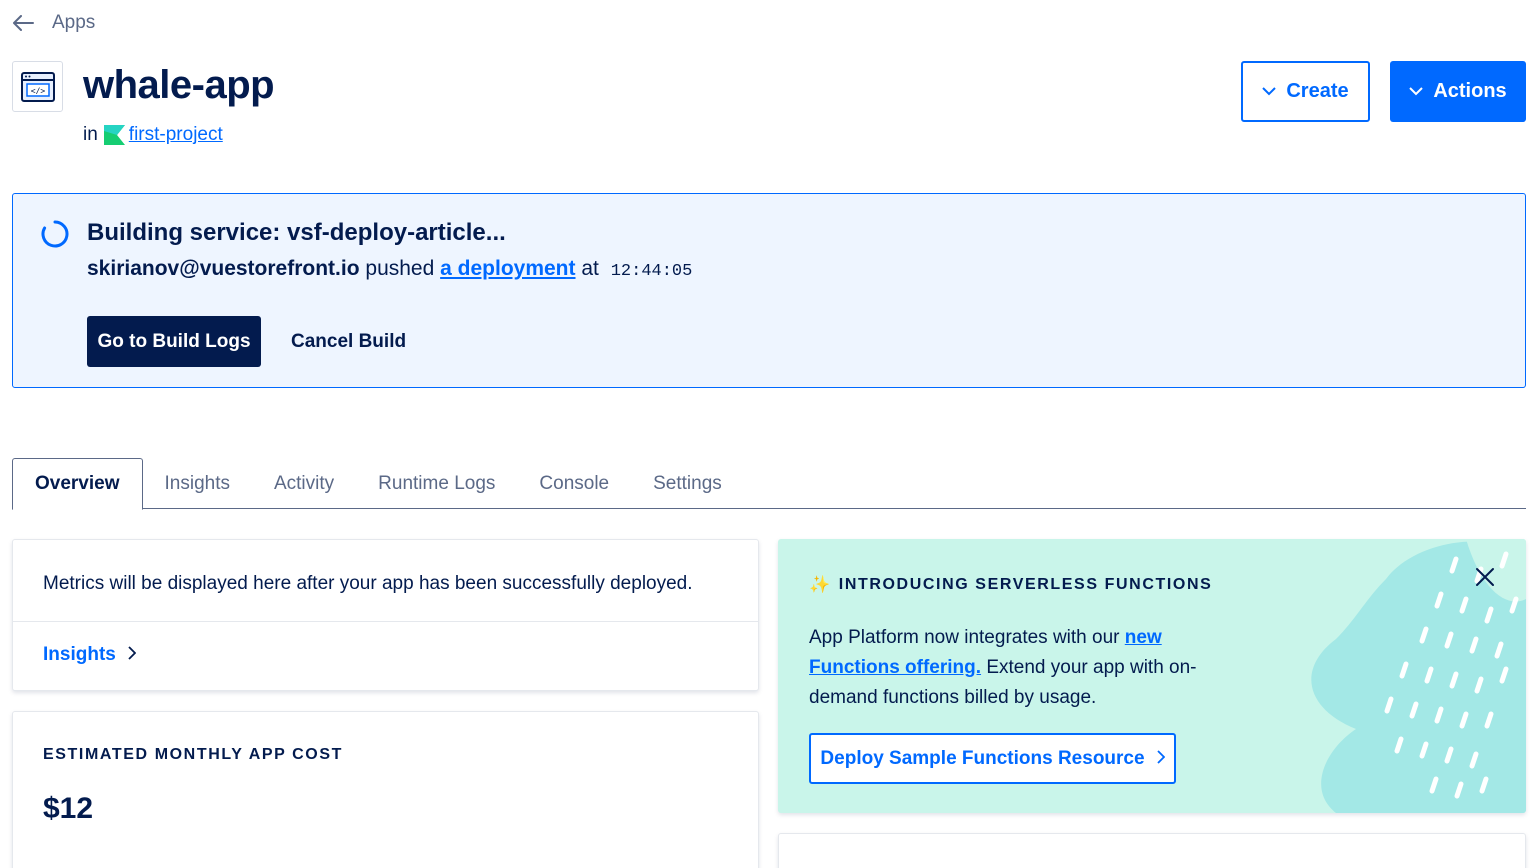 Image resolution: width=1536 pixels, height=868 pixels. Describe the element at coordinates (1152, 850) in the screenshot. I see `secondary-card` at that location.